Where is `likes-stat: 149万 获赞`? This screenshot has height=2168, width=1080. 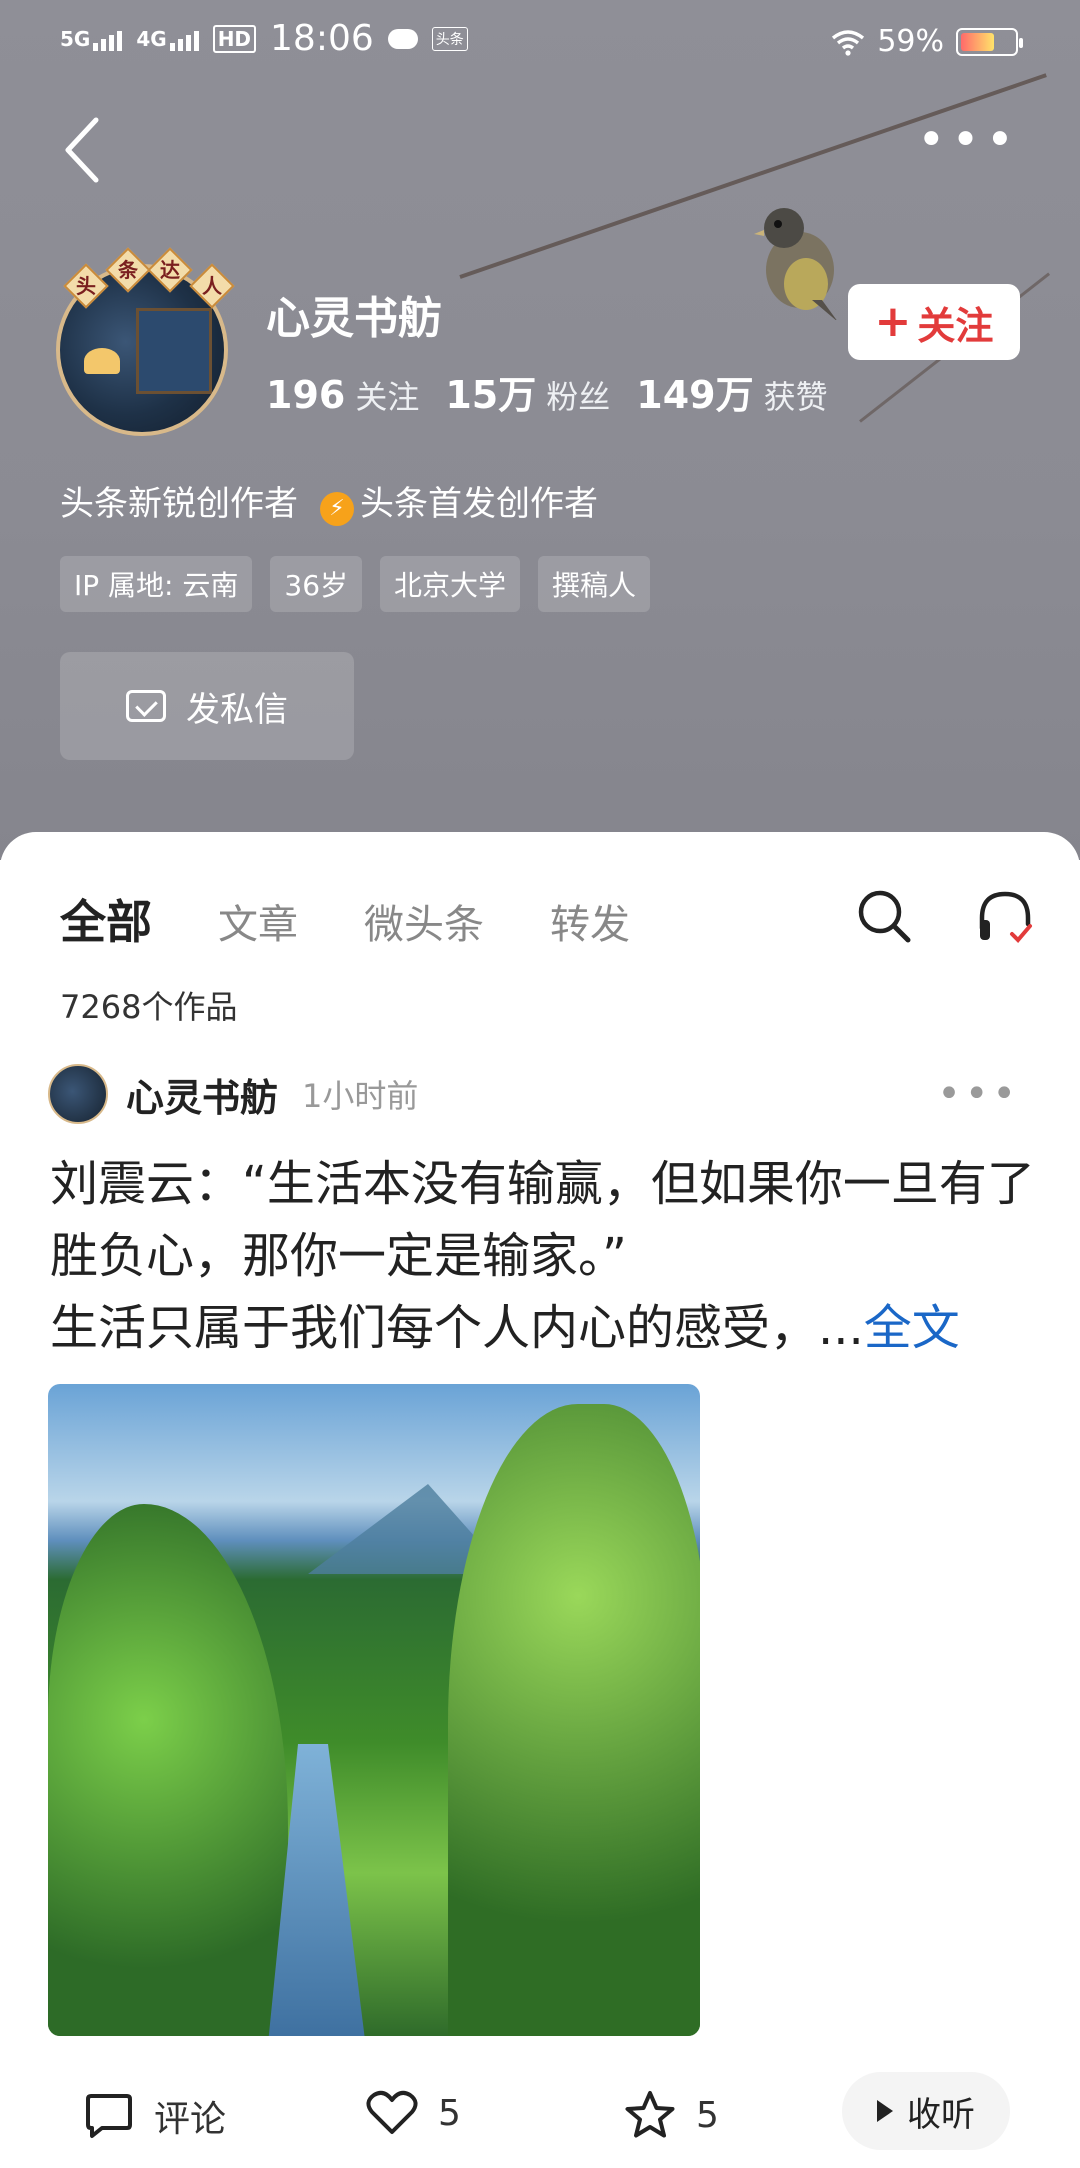
likes-stat: 149万 获赞 is located at coordinates (731, 391).